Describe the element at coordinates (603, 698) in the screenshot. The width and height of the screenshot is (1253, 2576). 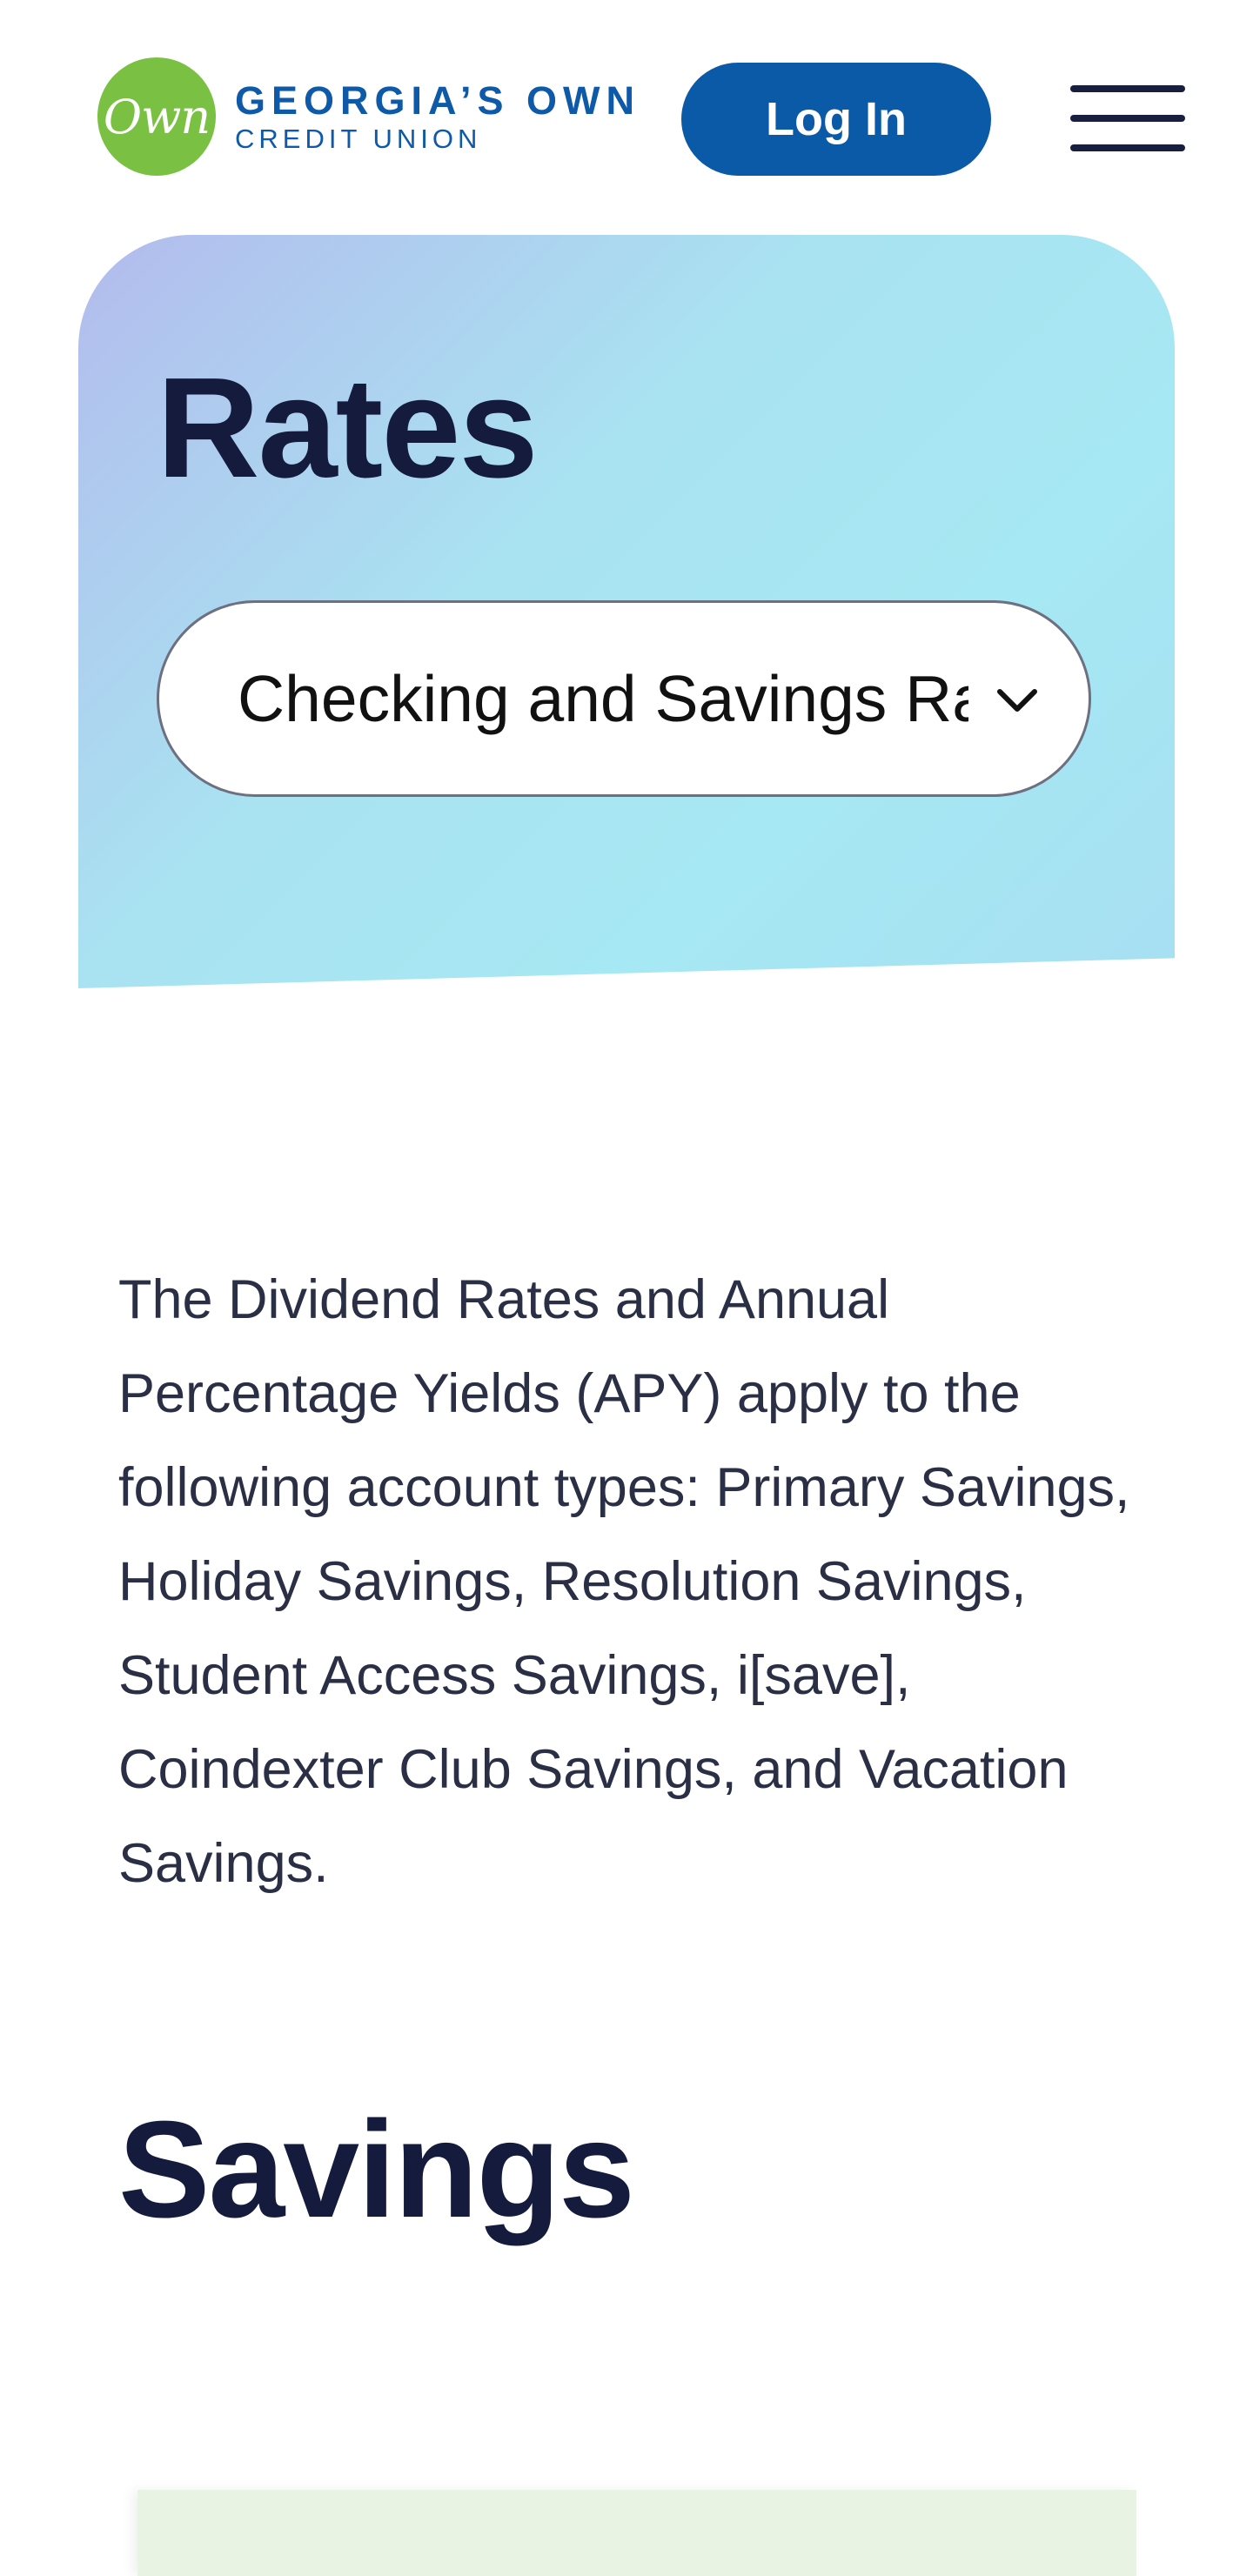
I see `rates-select-value: Checking and Savings Rates` at that location.